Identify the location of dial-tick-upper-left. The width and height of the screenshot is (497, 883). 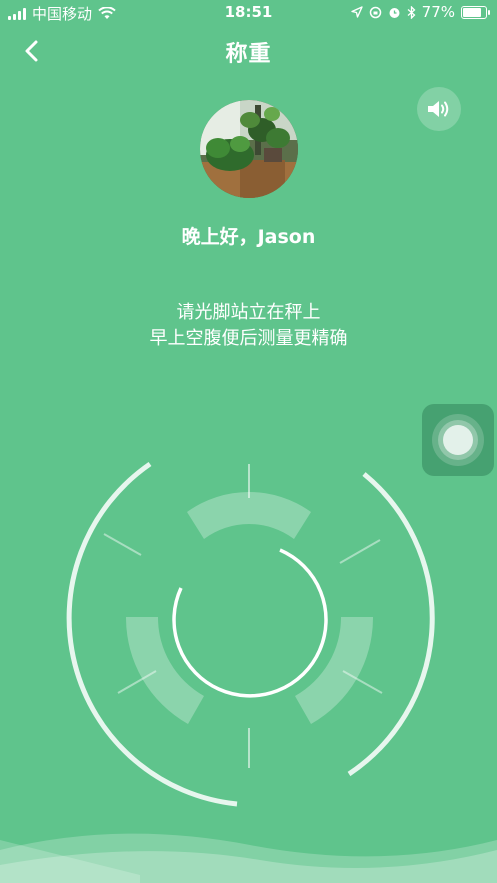
(122, 544).